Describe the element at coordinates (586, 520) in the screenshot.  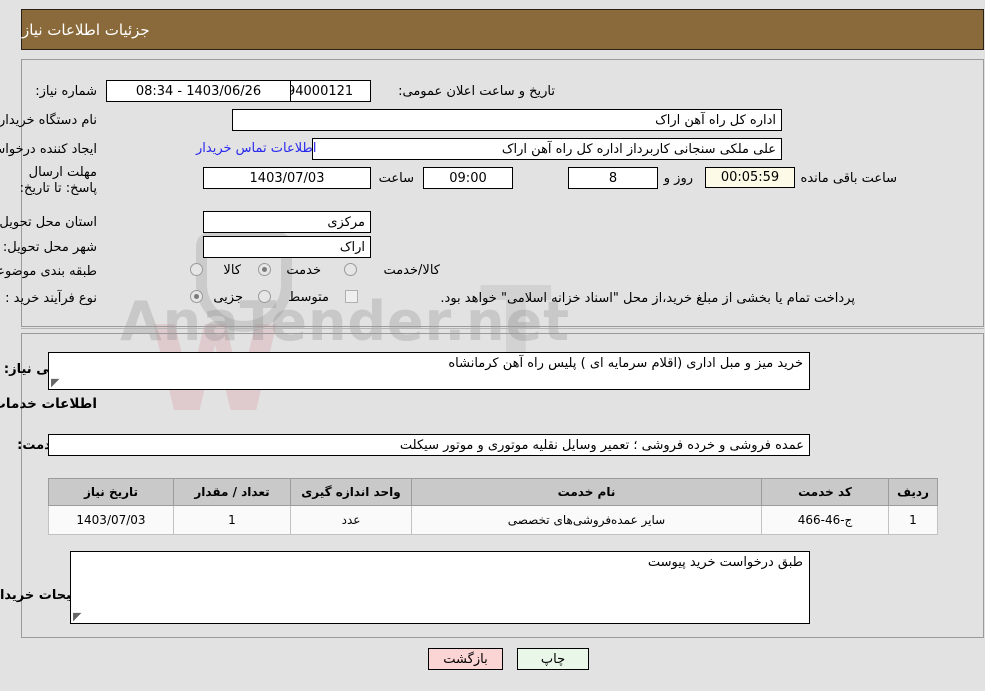
I see `cell-service-name: سایر عمده‌فروشی‌های تخصصی` at that location.